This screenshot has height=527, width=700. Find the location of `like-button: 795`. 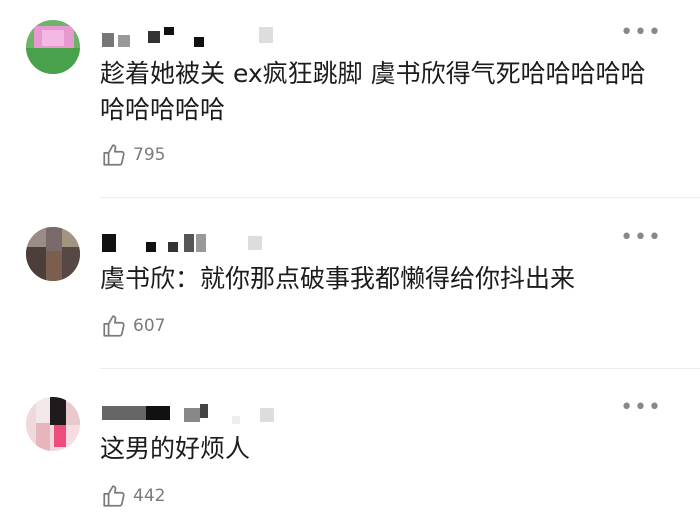

like-button: 795 is located at coordinates (133, 155).